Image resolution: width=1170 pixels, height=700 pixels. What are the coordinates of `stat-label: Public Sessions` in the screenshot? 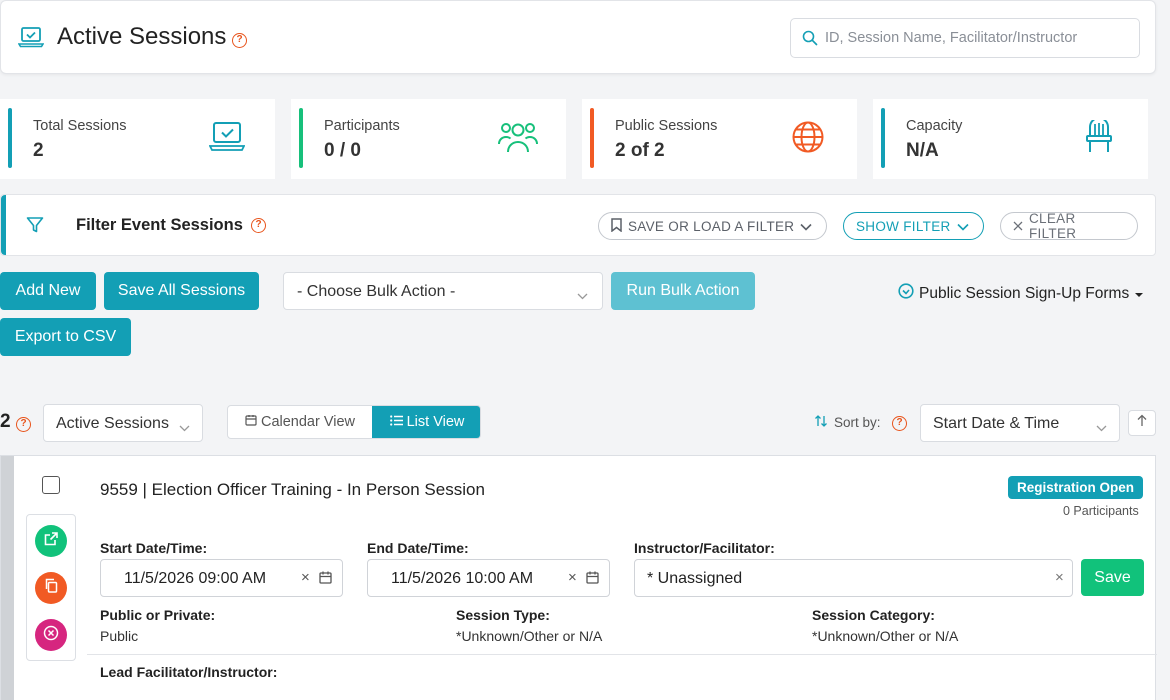 It's located at (666, 126).